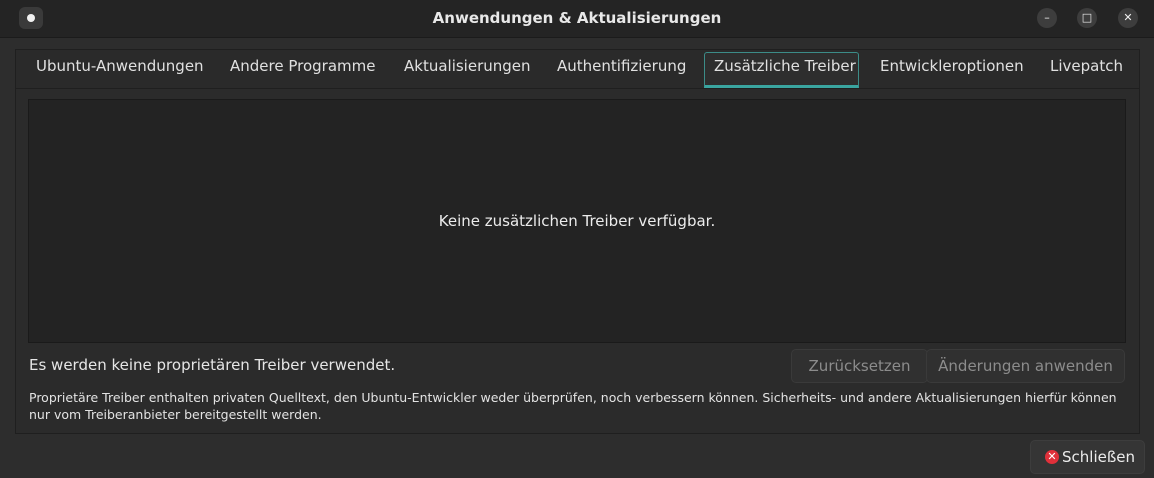  I want to click on maximize-button: □, so click(1087, 18).